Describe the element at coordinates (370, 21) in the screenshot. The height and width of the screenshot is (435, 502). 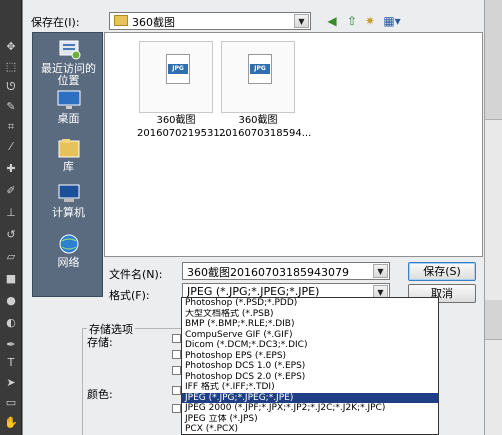
I see `new-folder-icon: ✷` at that location.